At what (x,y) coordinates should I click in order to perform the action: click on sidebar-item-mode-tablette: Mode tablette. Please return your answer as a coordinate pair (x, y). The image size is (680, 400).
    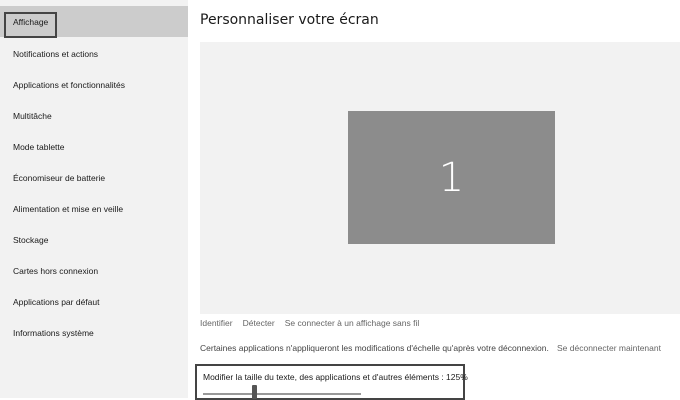
    Looking at the image, I should click on (94, 146).